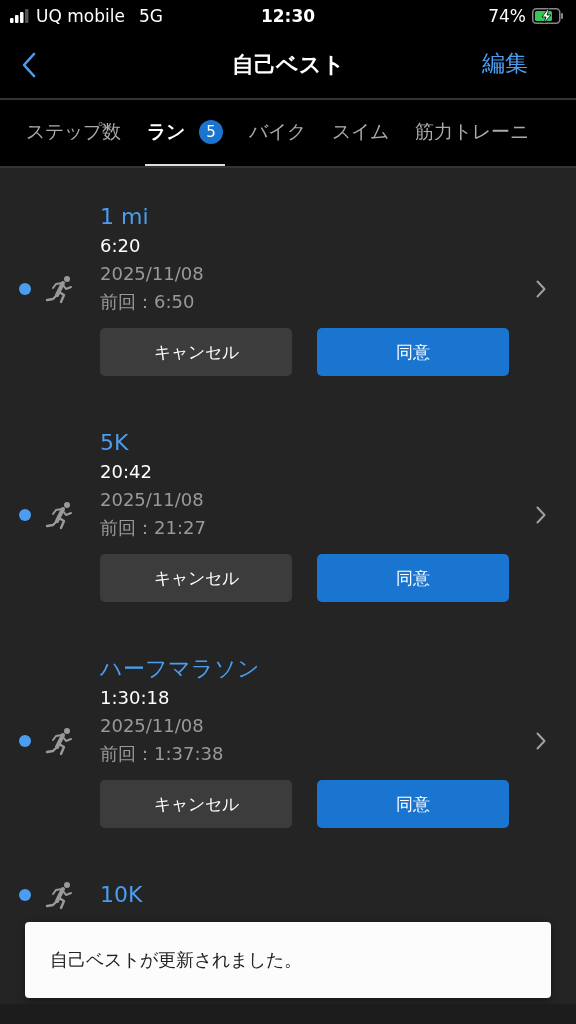 This screenshot has width=576, height=1024. Describe the element at coordinates (20, 16) in the screenshot. I see `signal-icon` at that location.